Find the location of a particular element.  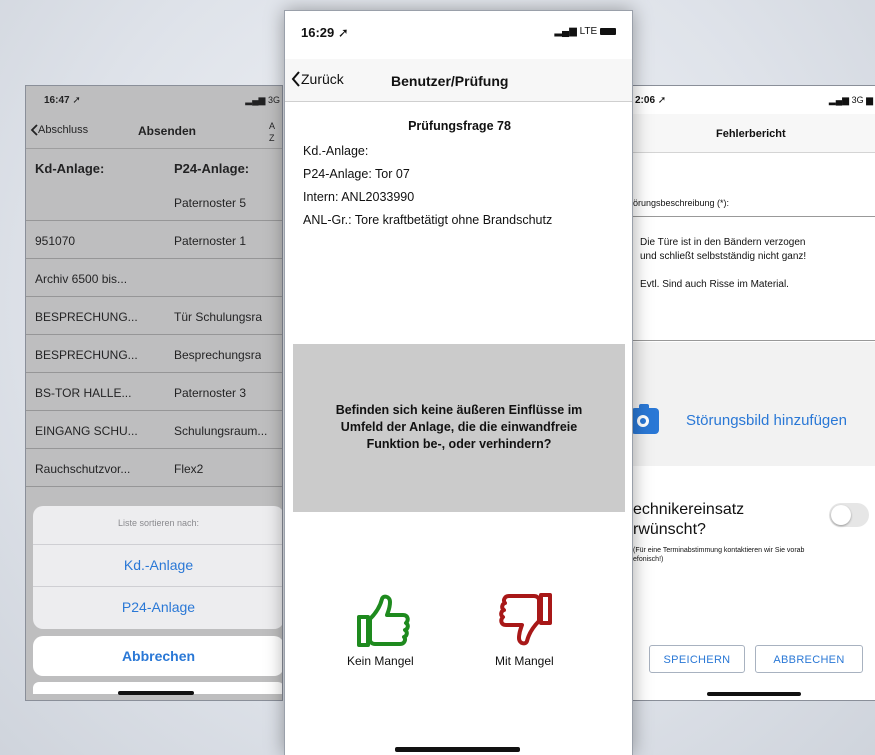

technician-note-line: efonisch!) is located at coordinates (648, 559).